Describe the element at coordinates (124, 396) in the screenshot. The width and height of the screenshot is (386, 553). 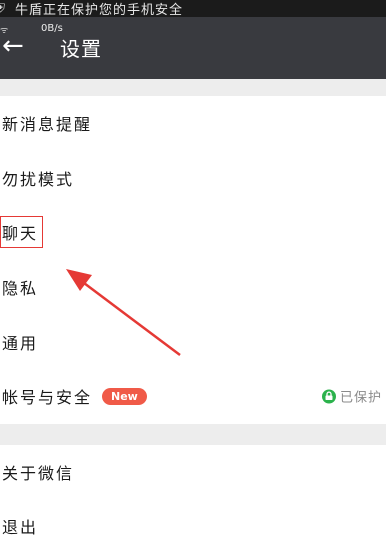
I see `new-badge: New` at that location.